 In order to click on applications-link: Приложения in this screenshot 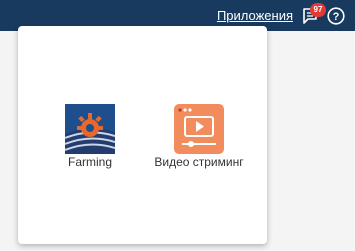, I will do `click(255, 15)`.